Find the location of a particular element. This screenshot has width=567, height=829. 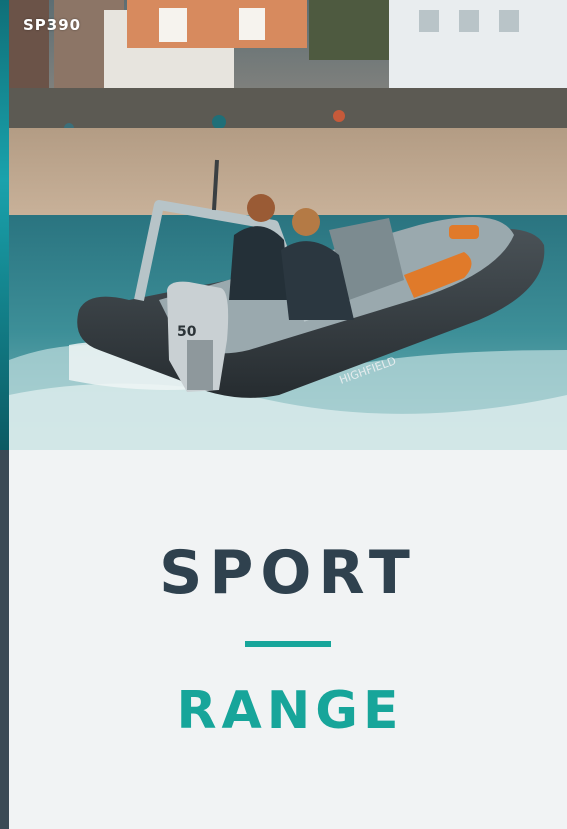

edge-stripe-slate is located at coordinates (4, 639).